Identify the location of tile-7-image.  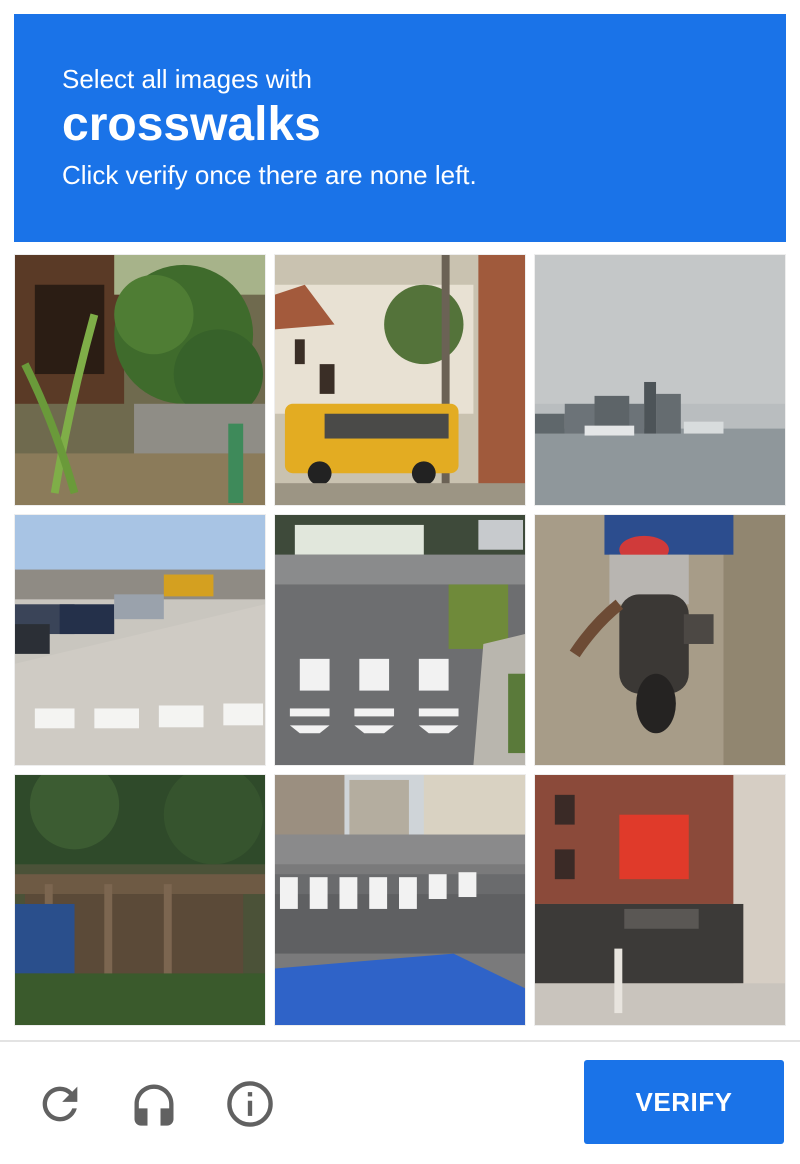
(140, 900).